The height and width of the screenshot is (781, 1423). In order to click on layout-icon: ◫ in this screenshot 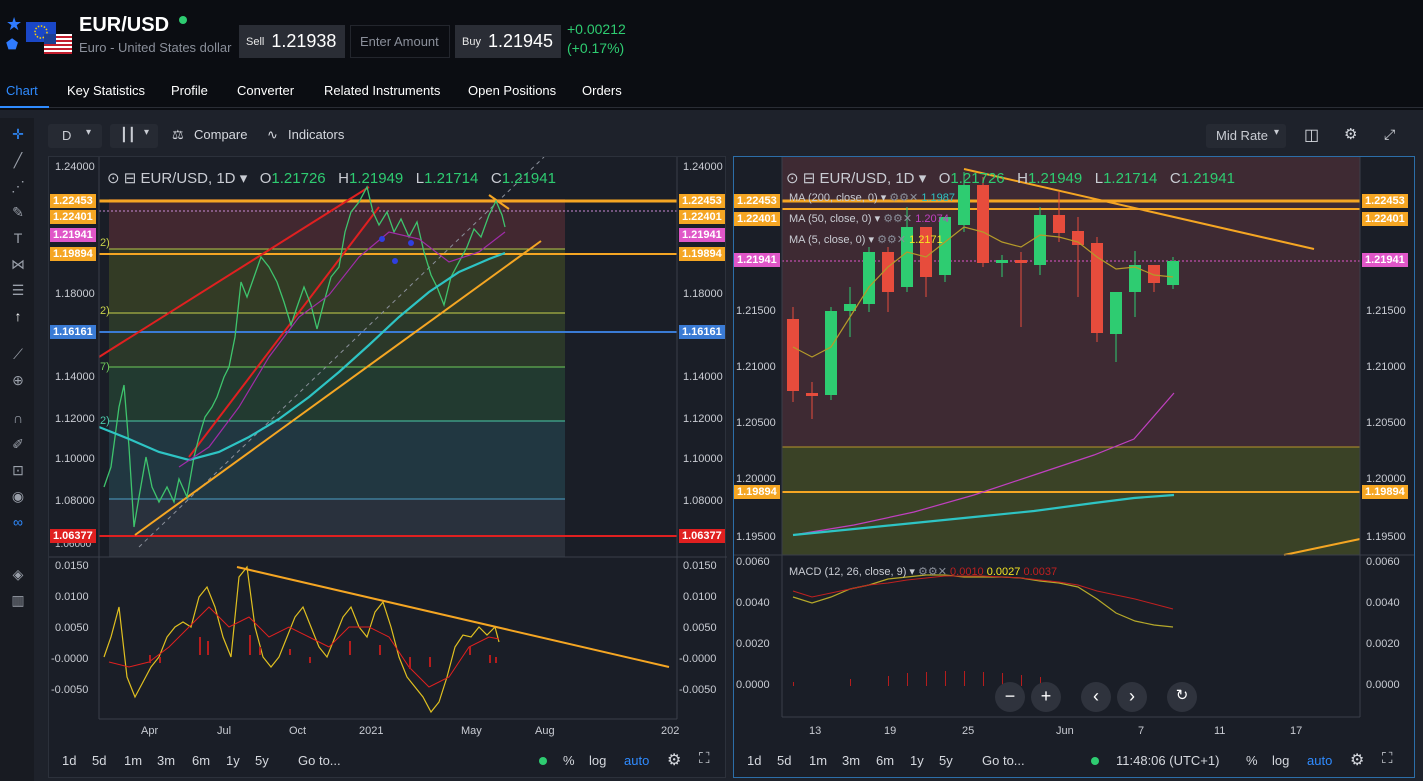, I will do `click(1311, 135)`.